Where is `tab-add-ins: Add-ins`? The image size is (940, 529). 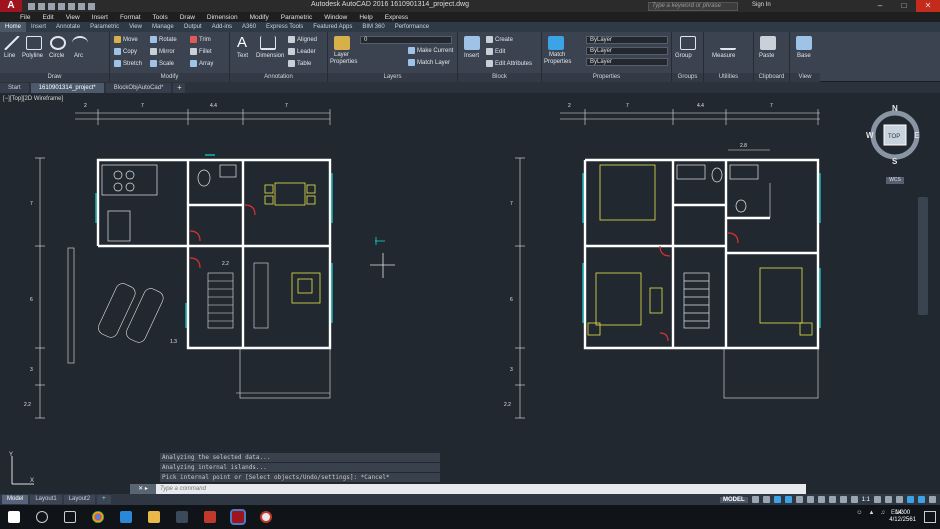
tab-add-ins: Add-ins is located at coordinates (222, 27).